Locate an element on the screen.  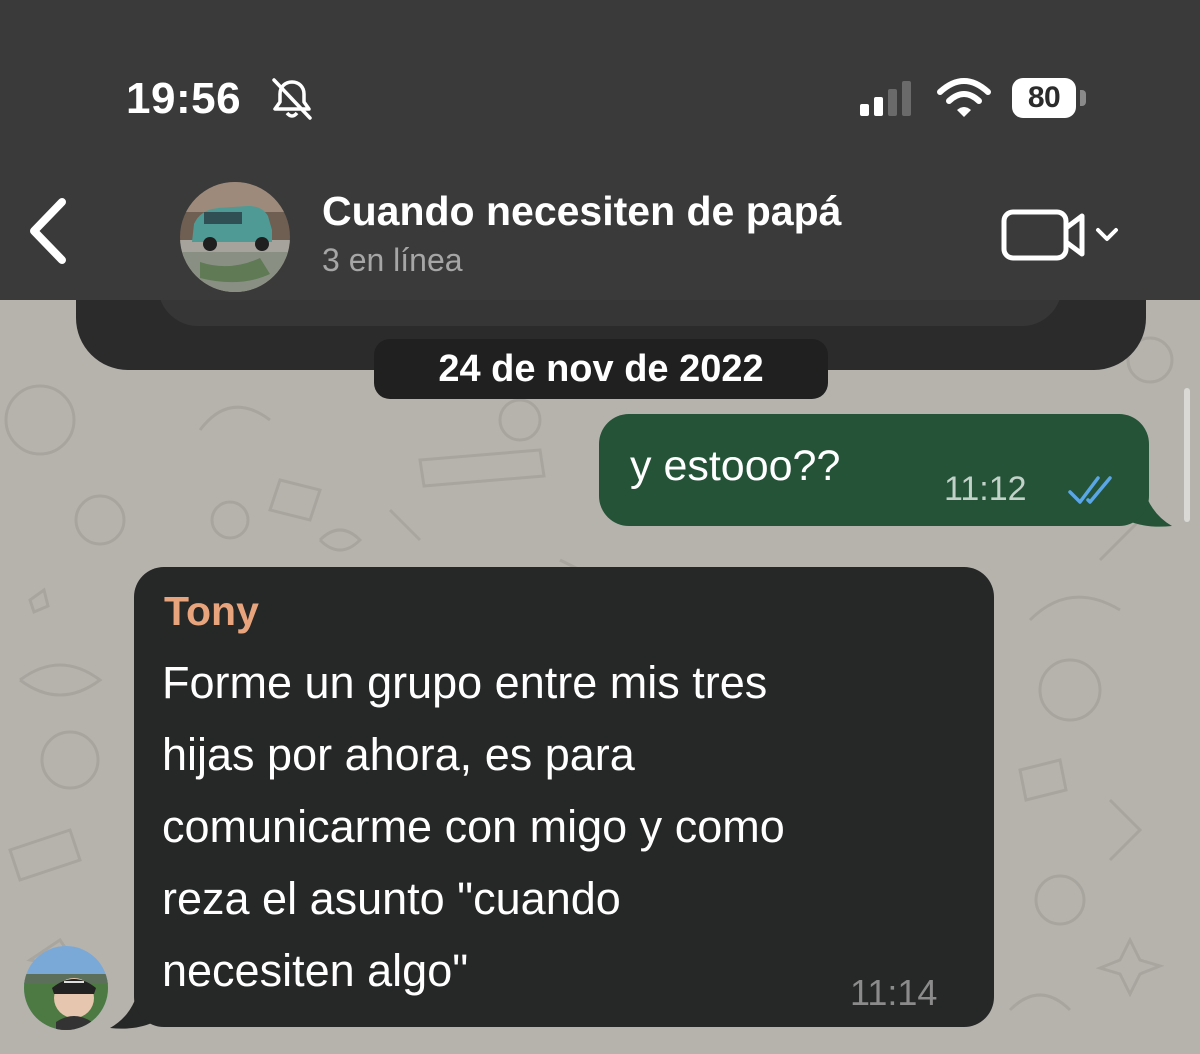
battery-level: 80 is located at coordinates (1044, 97).